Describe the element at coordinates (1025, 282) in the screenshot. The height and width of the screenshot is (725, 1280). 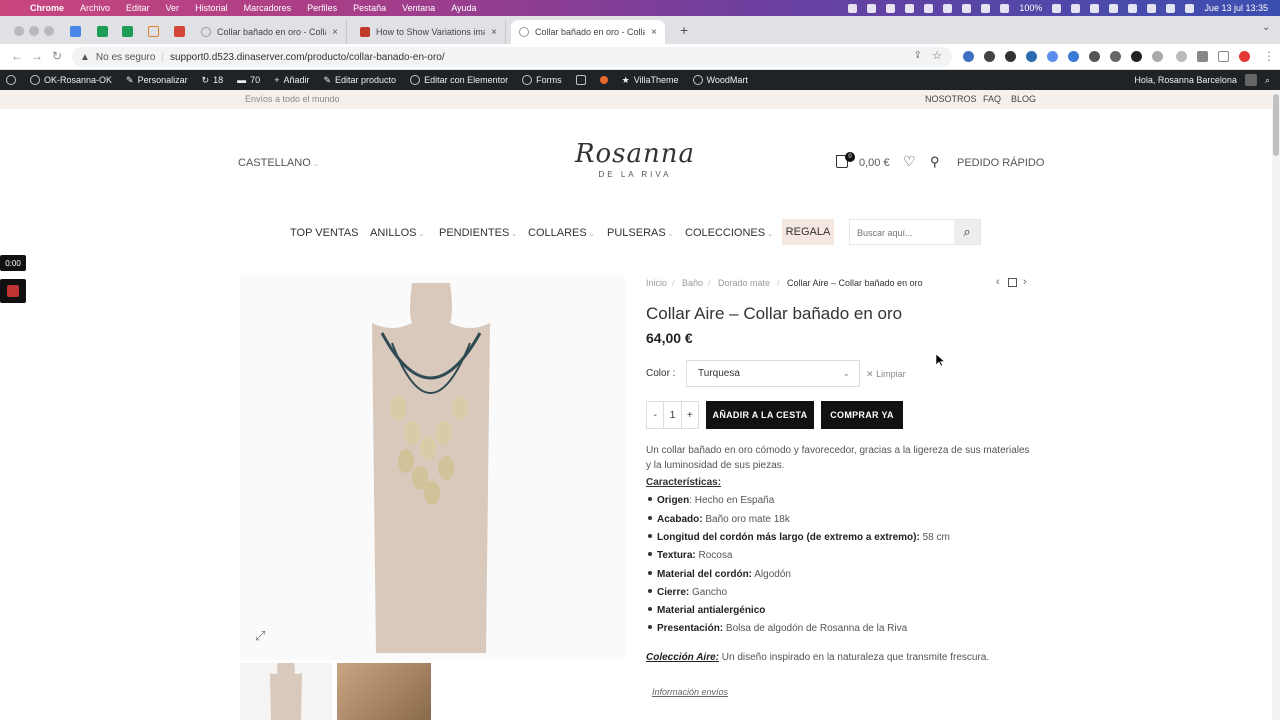
I see `next-product-icon: ›` at that location.